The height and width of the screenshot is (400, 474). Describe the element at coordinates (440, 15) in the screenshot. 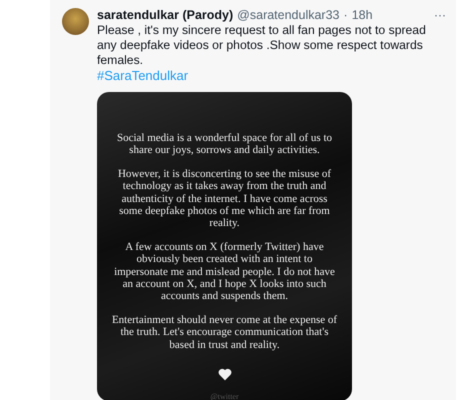

I see `more-button: ···` at that location.